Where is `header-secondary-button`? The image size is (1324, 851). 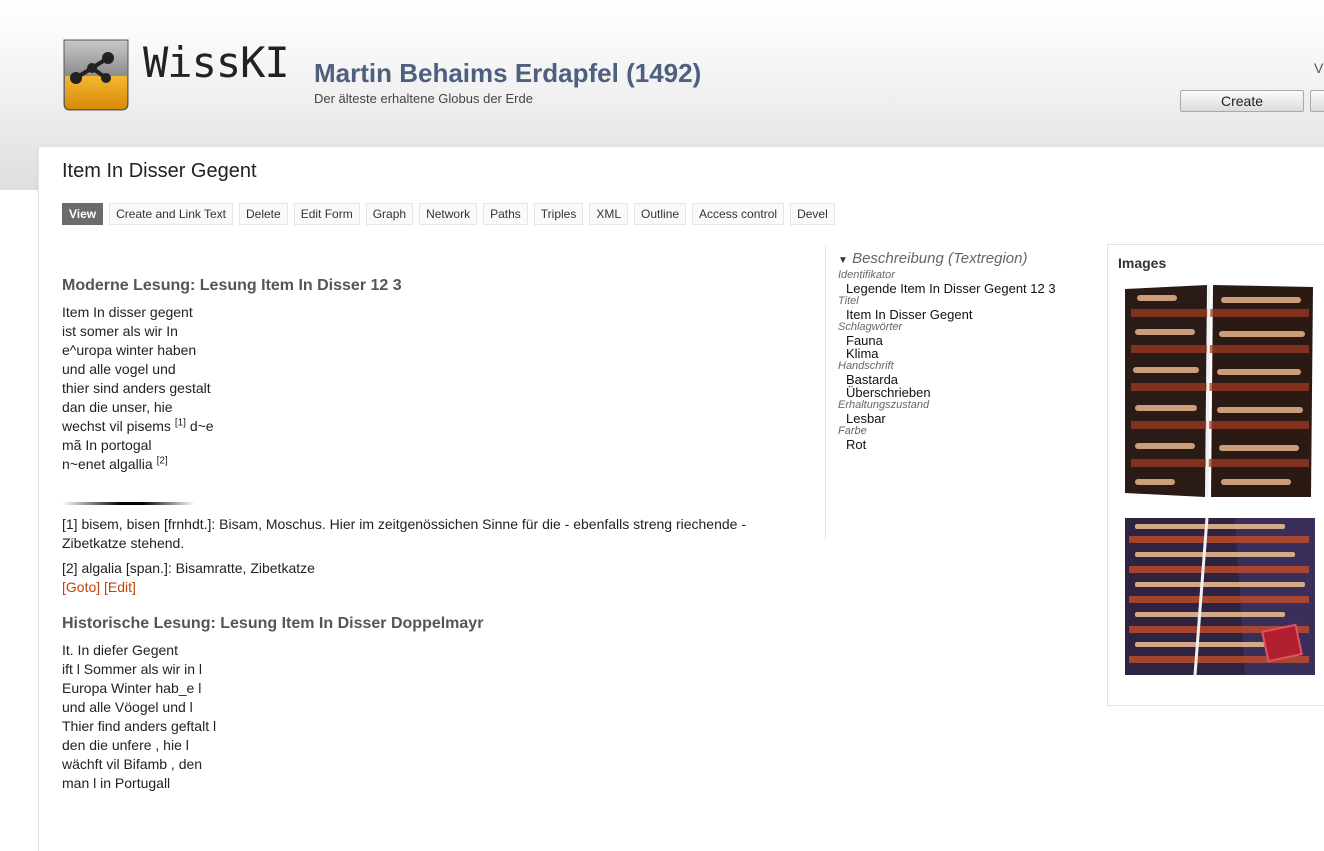
header-secondary-button is located at coordinates (1317, 101).